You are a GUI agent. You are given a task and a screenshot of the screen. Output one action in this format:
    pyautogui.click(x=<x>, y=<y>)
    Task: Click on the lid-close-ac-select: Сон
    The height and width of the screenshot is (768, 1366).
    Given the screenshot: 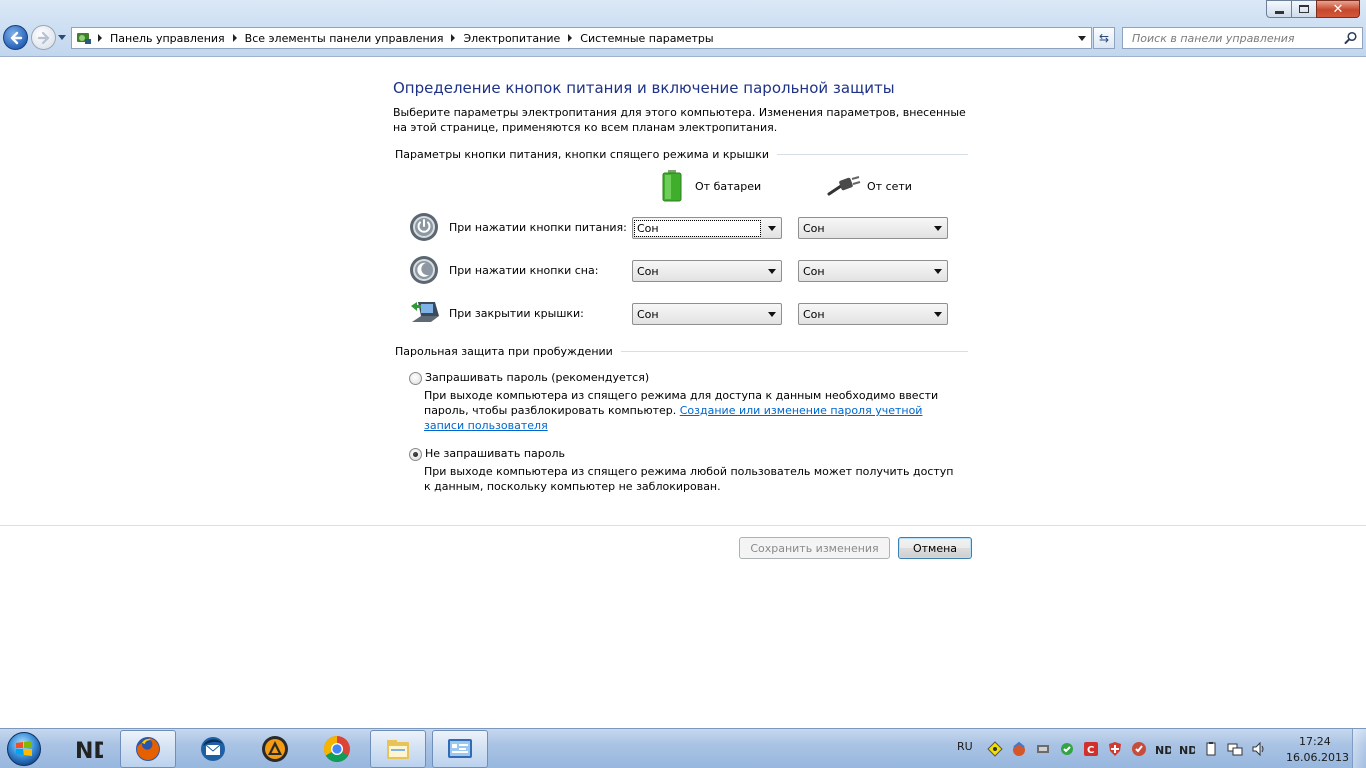 What is the action you would take?
    pyautogui.click(x=873, y=314)
    